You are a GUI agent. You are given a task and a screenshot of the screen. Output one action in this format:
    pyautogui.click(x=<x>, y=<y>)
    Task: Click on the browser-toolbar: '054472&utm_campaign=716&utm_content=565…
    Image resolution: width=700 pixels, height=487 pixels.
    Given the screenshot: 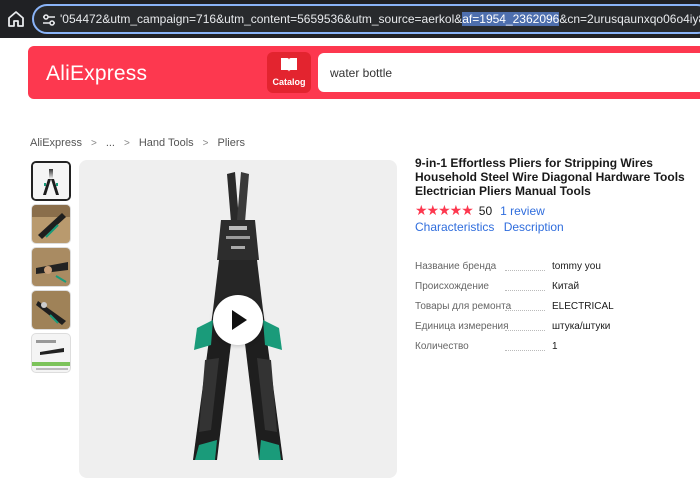 What is the action you would take?
    pyautogui.click(x=350, y=19)
    